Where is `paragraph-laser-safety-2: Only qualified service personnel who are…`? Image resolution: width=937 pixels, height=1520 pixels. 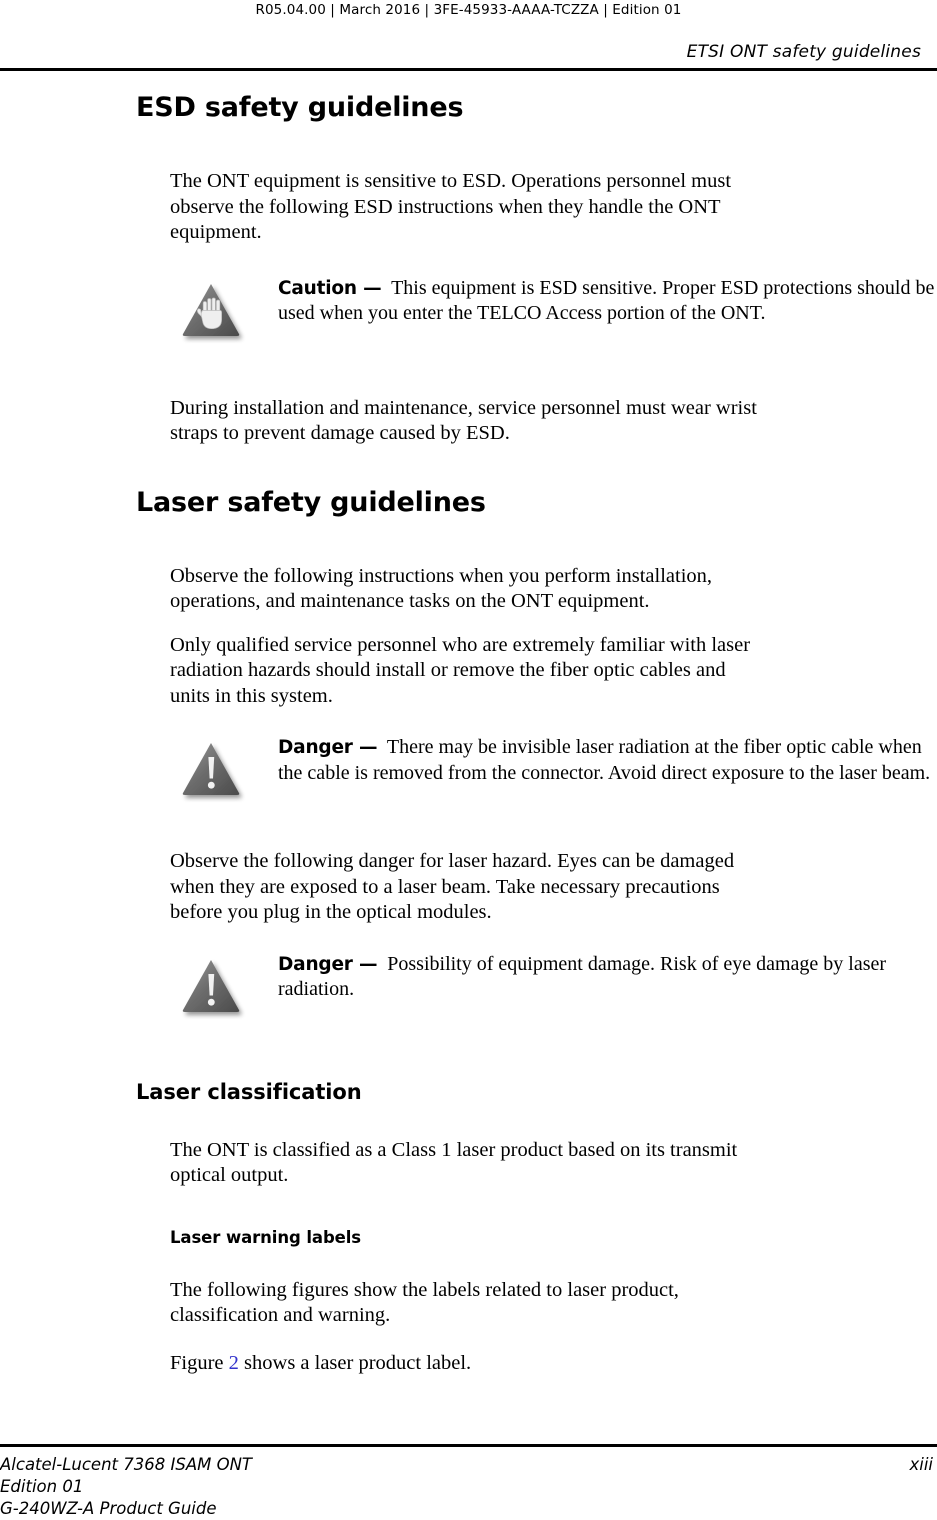 paragraph-laser-safety-2: Only qualified service personnel who are… is located at coordinates (460, 670).